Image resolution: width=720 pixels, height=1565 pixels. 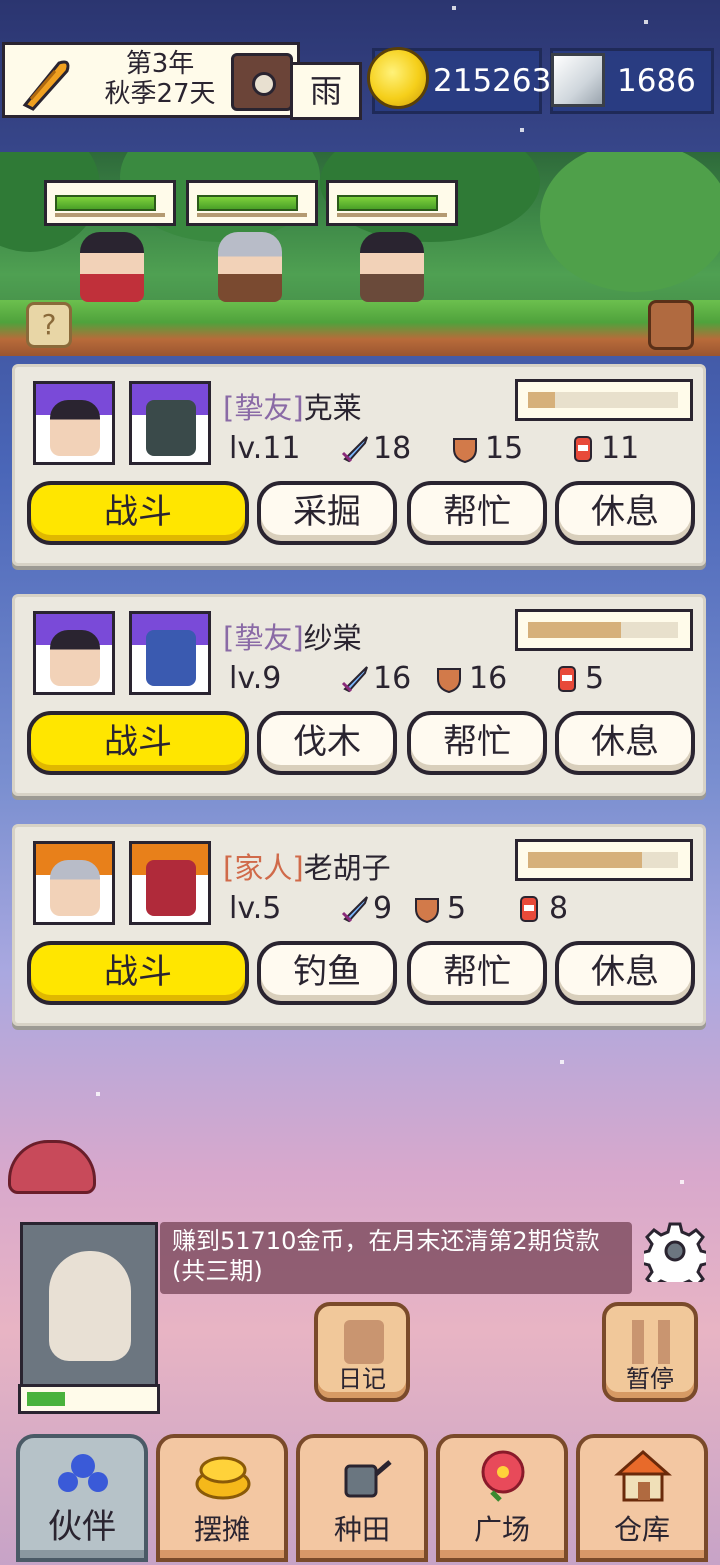 What do you see at coordinates (359, 695) in the screenshot?
I see `partner-card: [挚友]纱棠 lv.9 16 16 5 战斗 伐木 帮忙 休息` at bounding box center [359, 695].